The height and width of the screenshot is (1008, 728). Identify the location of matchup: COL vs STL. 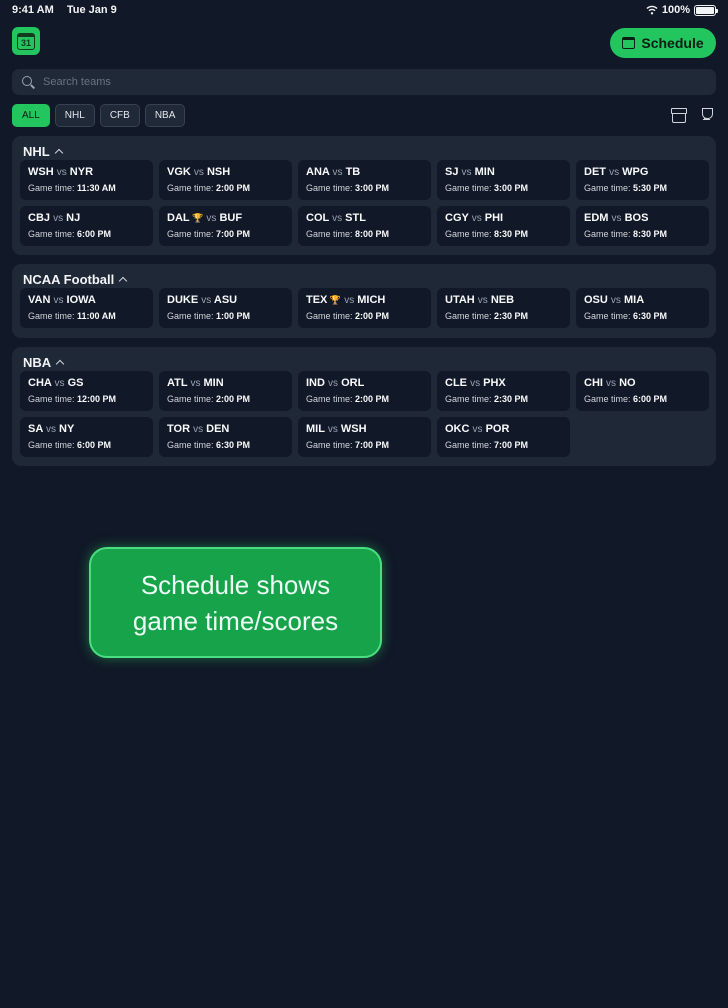
(364, 218).